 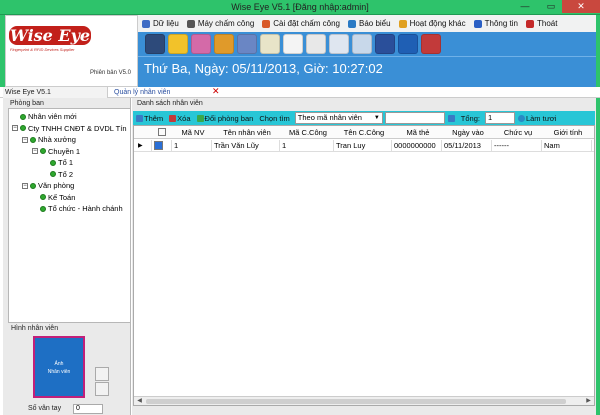 I want to click on tree-node: − Chuyền 1, so click(x=56, y=151).